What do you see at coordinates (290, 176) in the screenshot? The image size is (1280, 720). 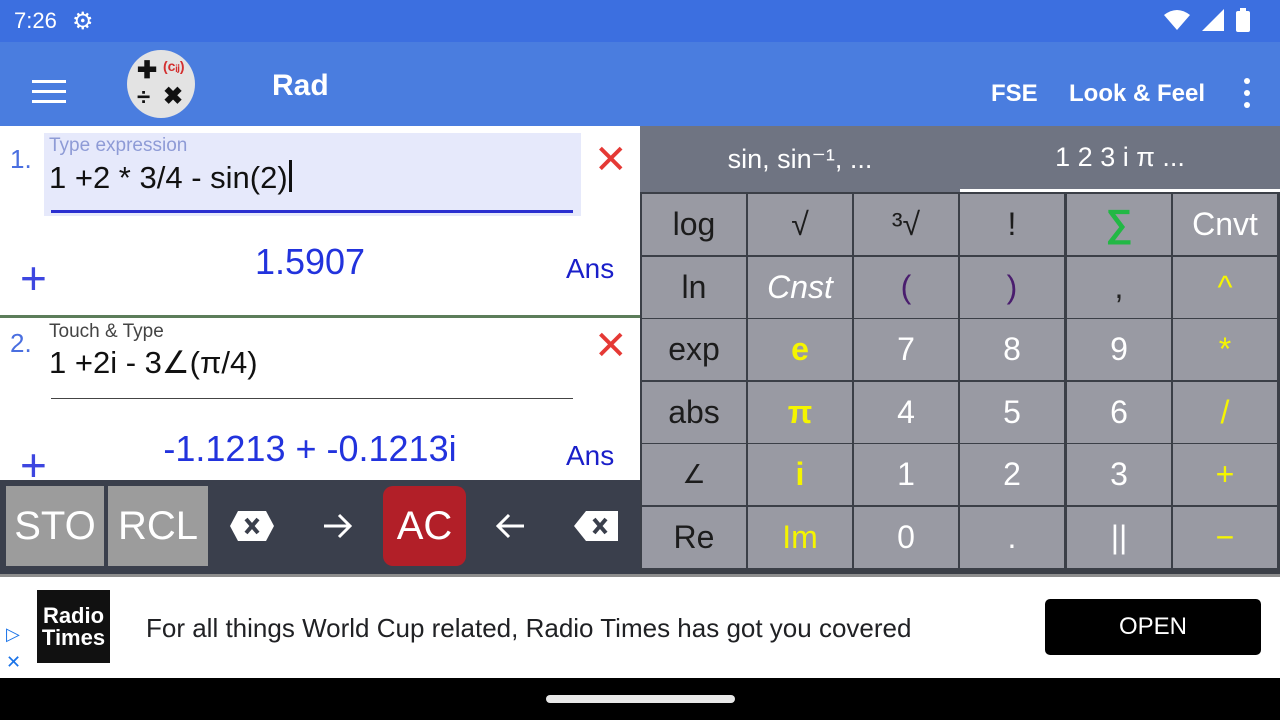 I see `text-cursor` at bounding box center [290, 176].